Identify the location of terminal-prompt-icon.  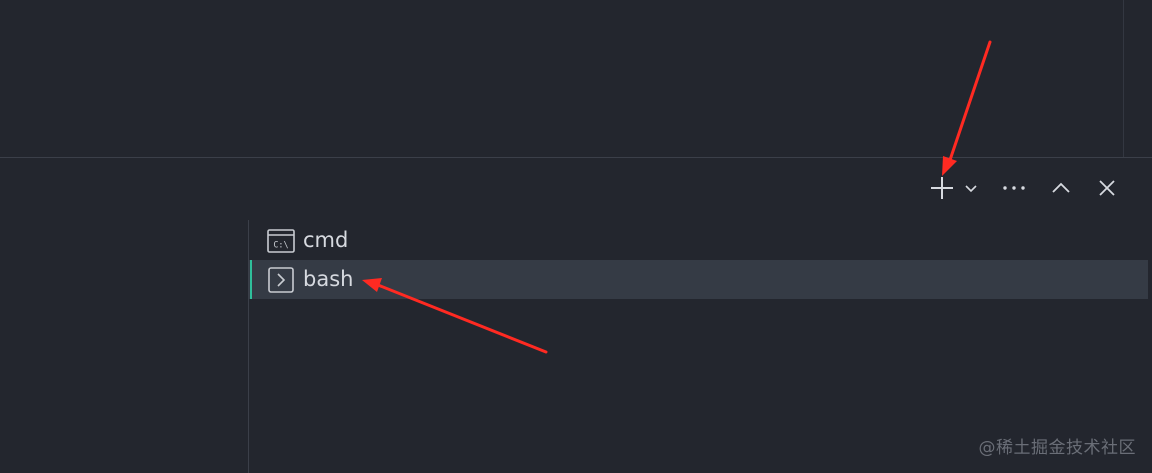
(281, 279).